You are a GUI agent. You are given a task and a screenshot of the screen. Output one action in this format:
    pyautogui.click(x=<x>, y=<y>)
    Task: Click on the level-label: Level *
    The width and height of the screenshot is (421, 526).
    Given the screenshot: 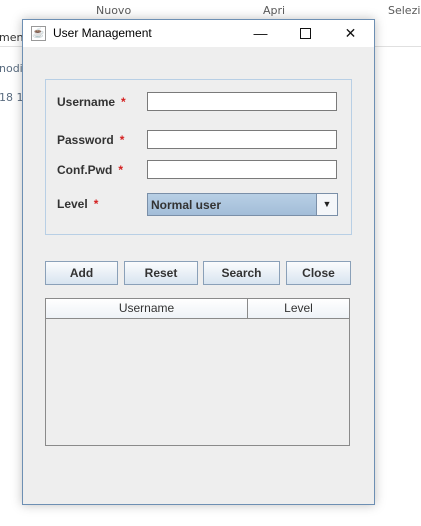 What is the action you would take?
    pyautogui.click(x=78, y=204)
    